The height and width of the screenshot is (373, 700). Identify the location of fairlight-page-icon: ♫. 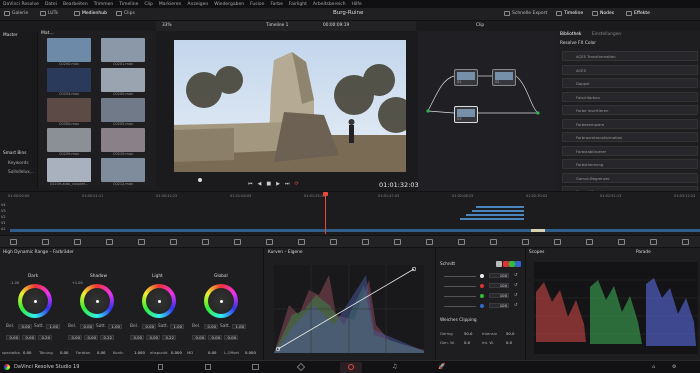
(394, 366).